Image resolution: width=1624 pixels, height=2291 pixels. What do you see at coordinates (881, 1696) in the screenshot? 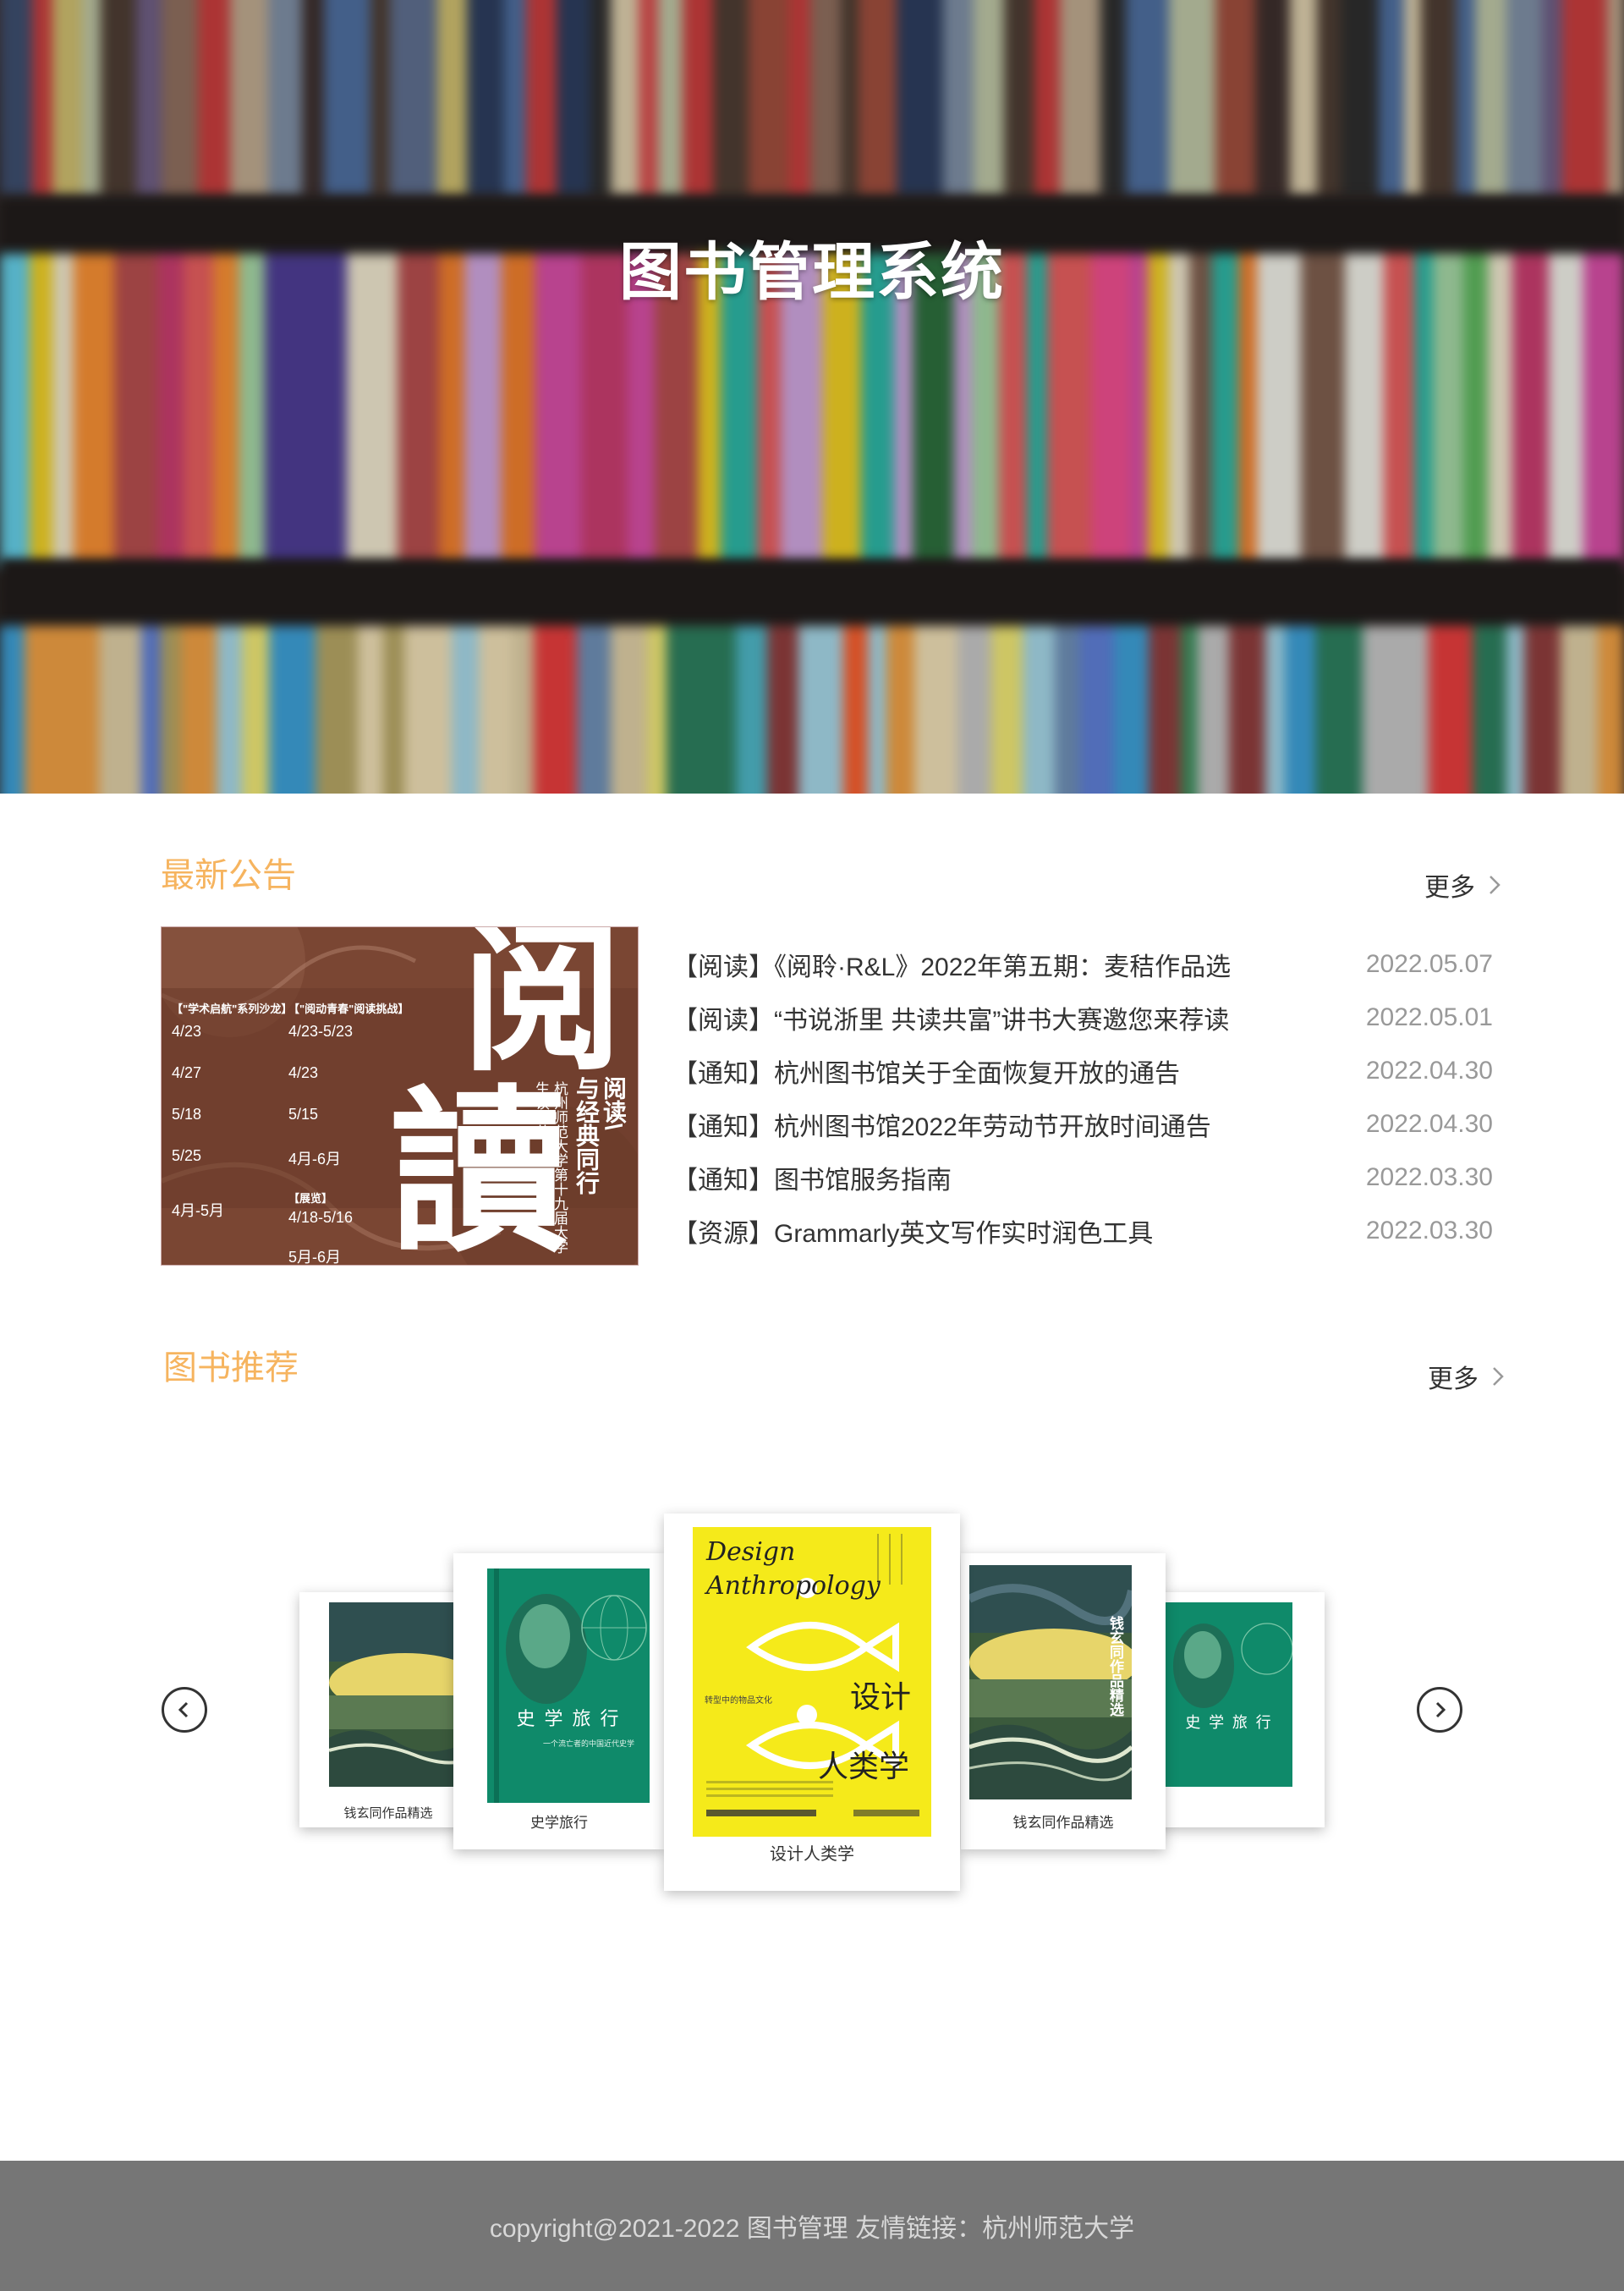
I see `book-cover-title-cn: 设计` at bounding box center [881, 1696].